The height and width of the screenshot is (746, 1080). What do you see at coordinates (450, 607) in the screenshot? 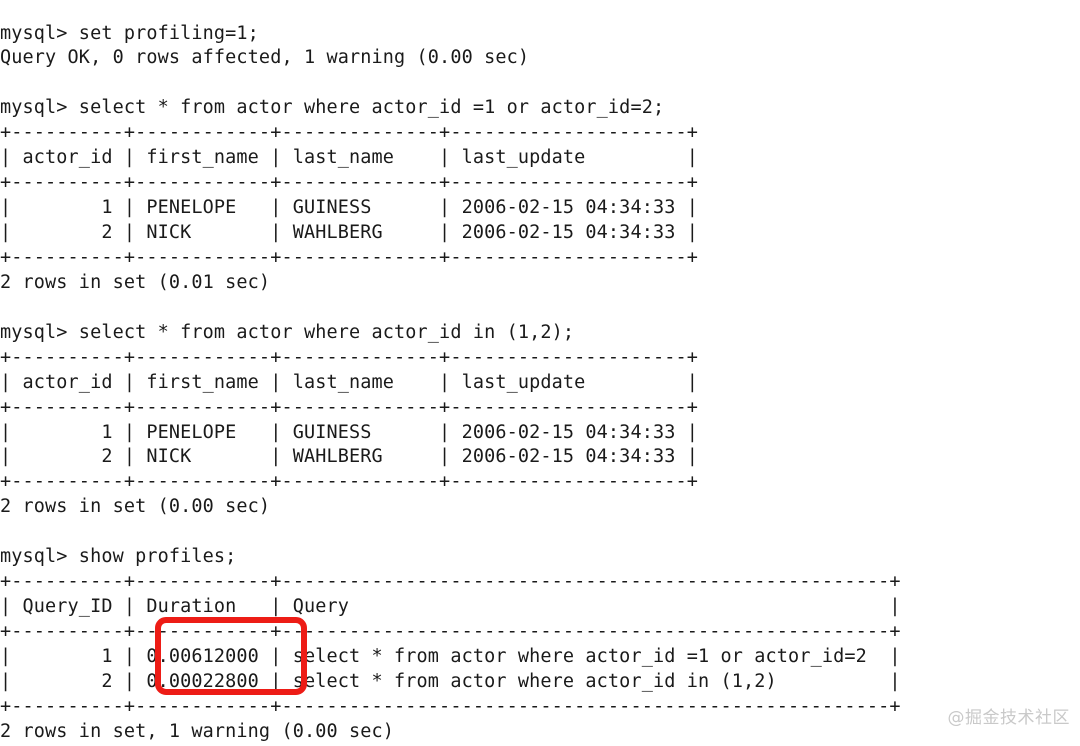
I see `terminal-line: | Query_ID | Duration | Query |` at bounding box center [450, 607].